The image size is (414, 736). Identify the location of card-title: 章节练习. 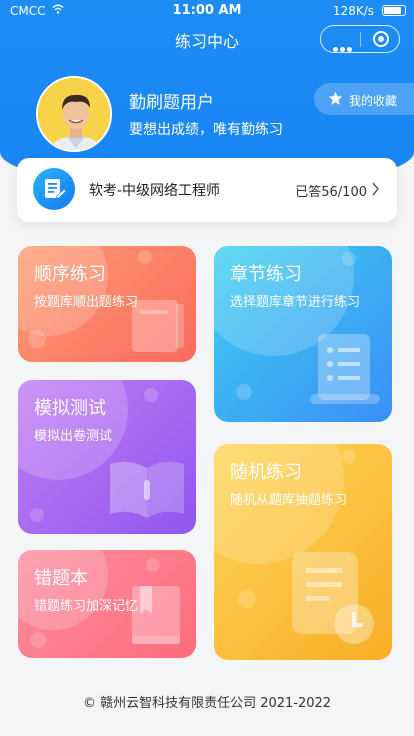
(266, 274).